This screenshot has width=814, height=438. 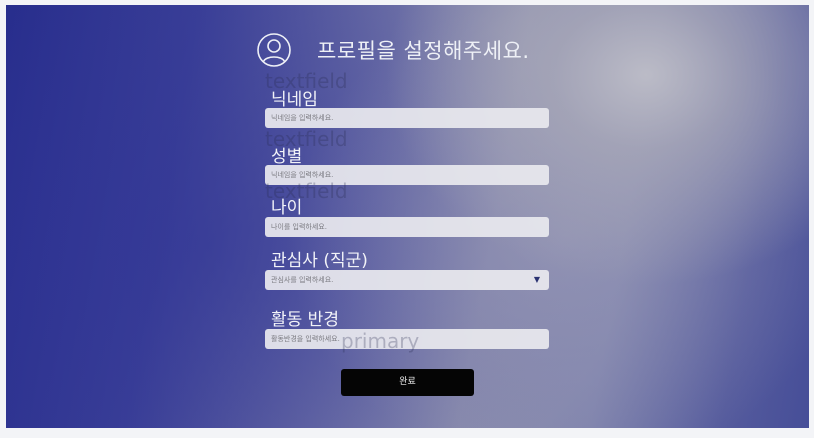 What do you see at coordinates (407, 382) in the screenshot?
I see `submit-button: 완료` at bounding box center [407, 382].